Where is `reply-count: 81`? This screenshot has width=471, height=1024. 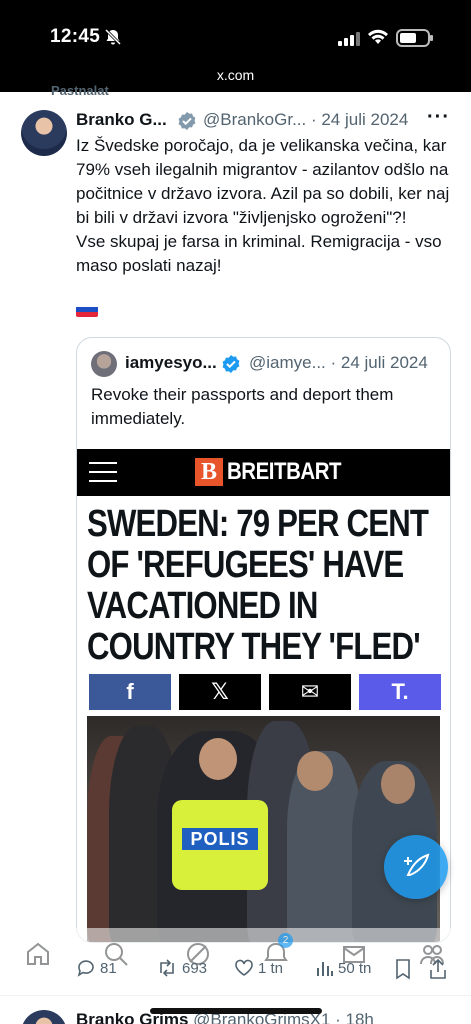 reply-count: 81 is located at coordinates (108, 968).